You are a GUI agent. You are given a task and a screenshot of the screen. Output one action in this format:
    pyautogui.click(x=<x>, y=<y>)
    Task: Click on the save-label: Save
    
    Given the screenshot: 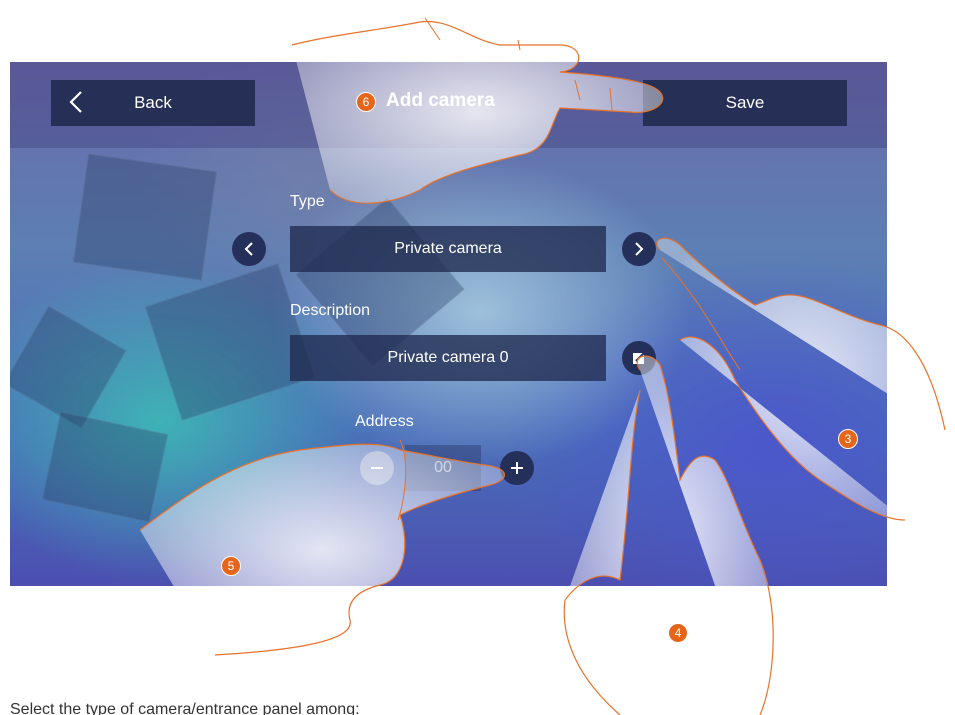 What is the action you would take?
    pyautogui.click(x=745, y=102)
    